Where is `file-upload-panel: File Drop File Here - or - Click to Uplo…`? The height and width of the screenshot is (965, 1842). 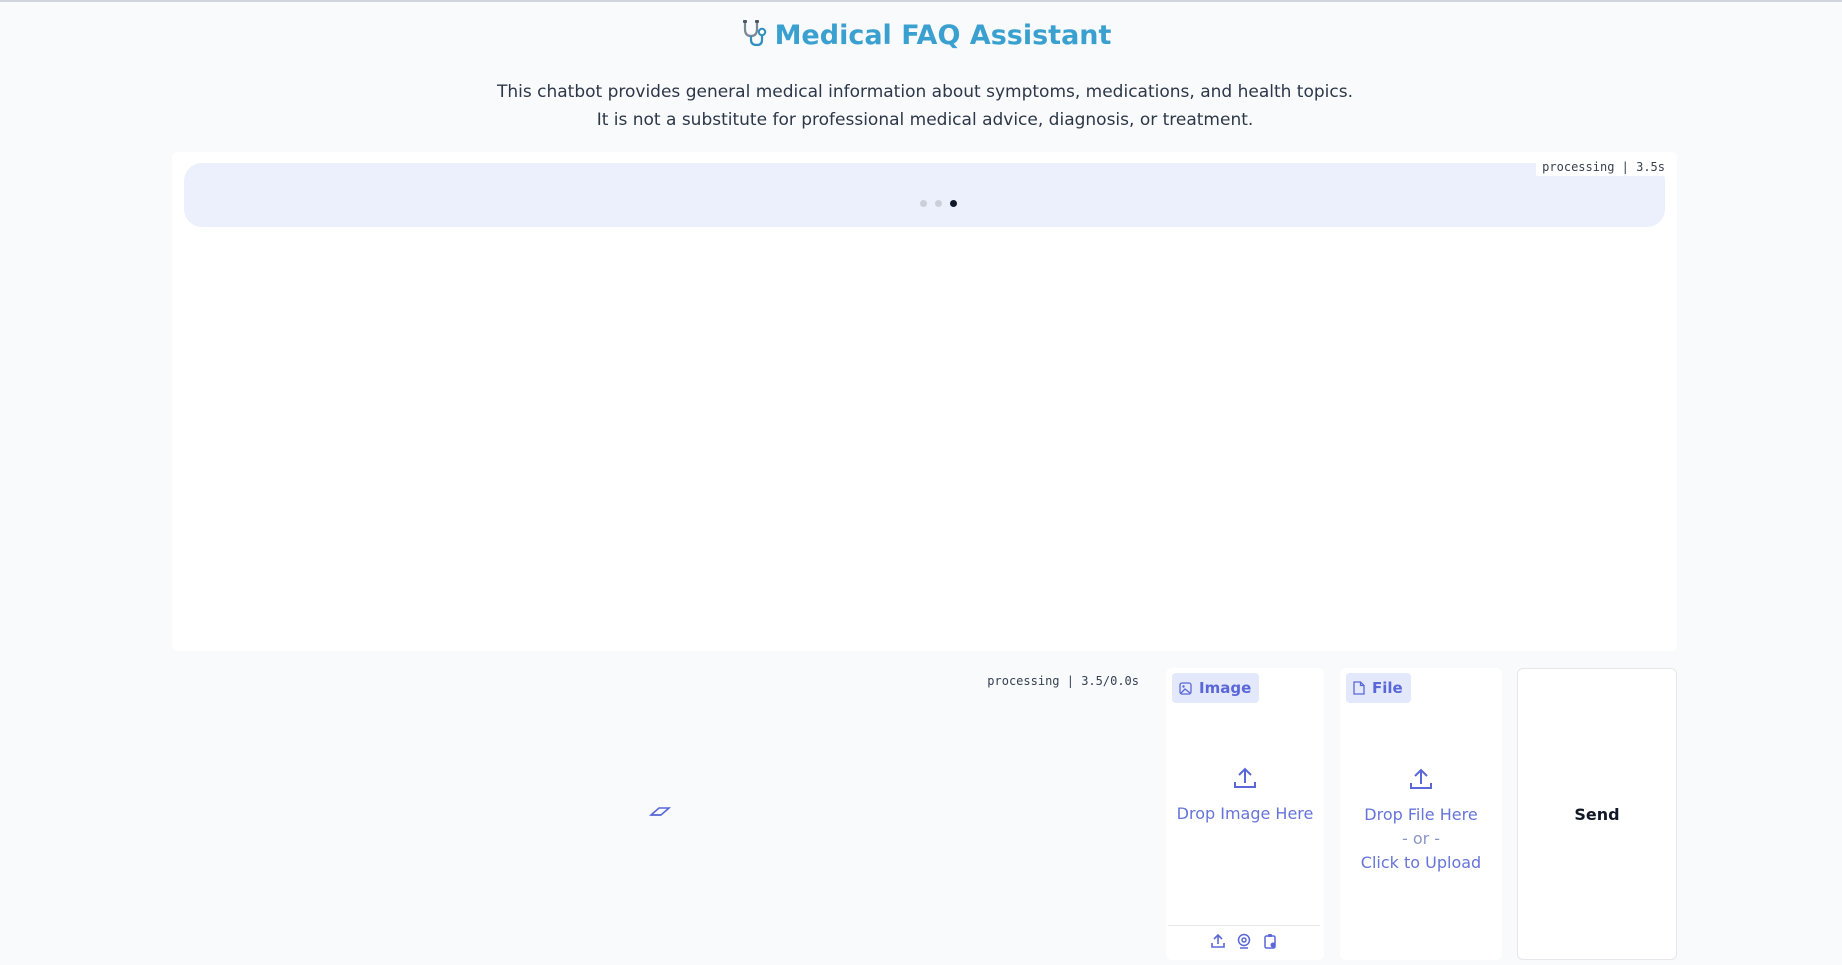 file-upload-panel: File Drop File Here - or - Click to Uplo… is located at coordinates (1421, 814).